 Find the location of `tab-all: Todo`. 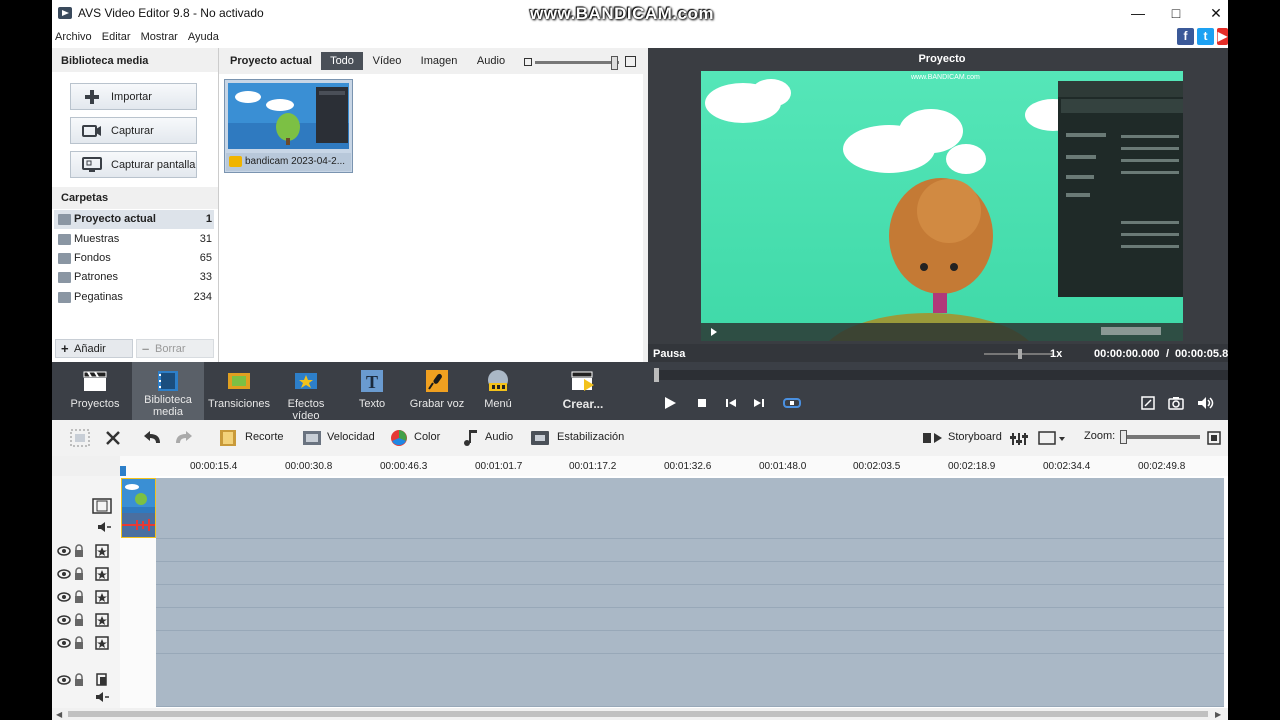

tab-all: Todo is located at coordinates (342, 61).